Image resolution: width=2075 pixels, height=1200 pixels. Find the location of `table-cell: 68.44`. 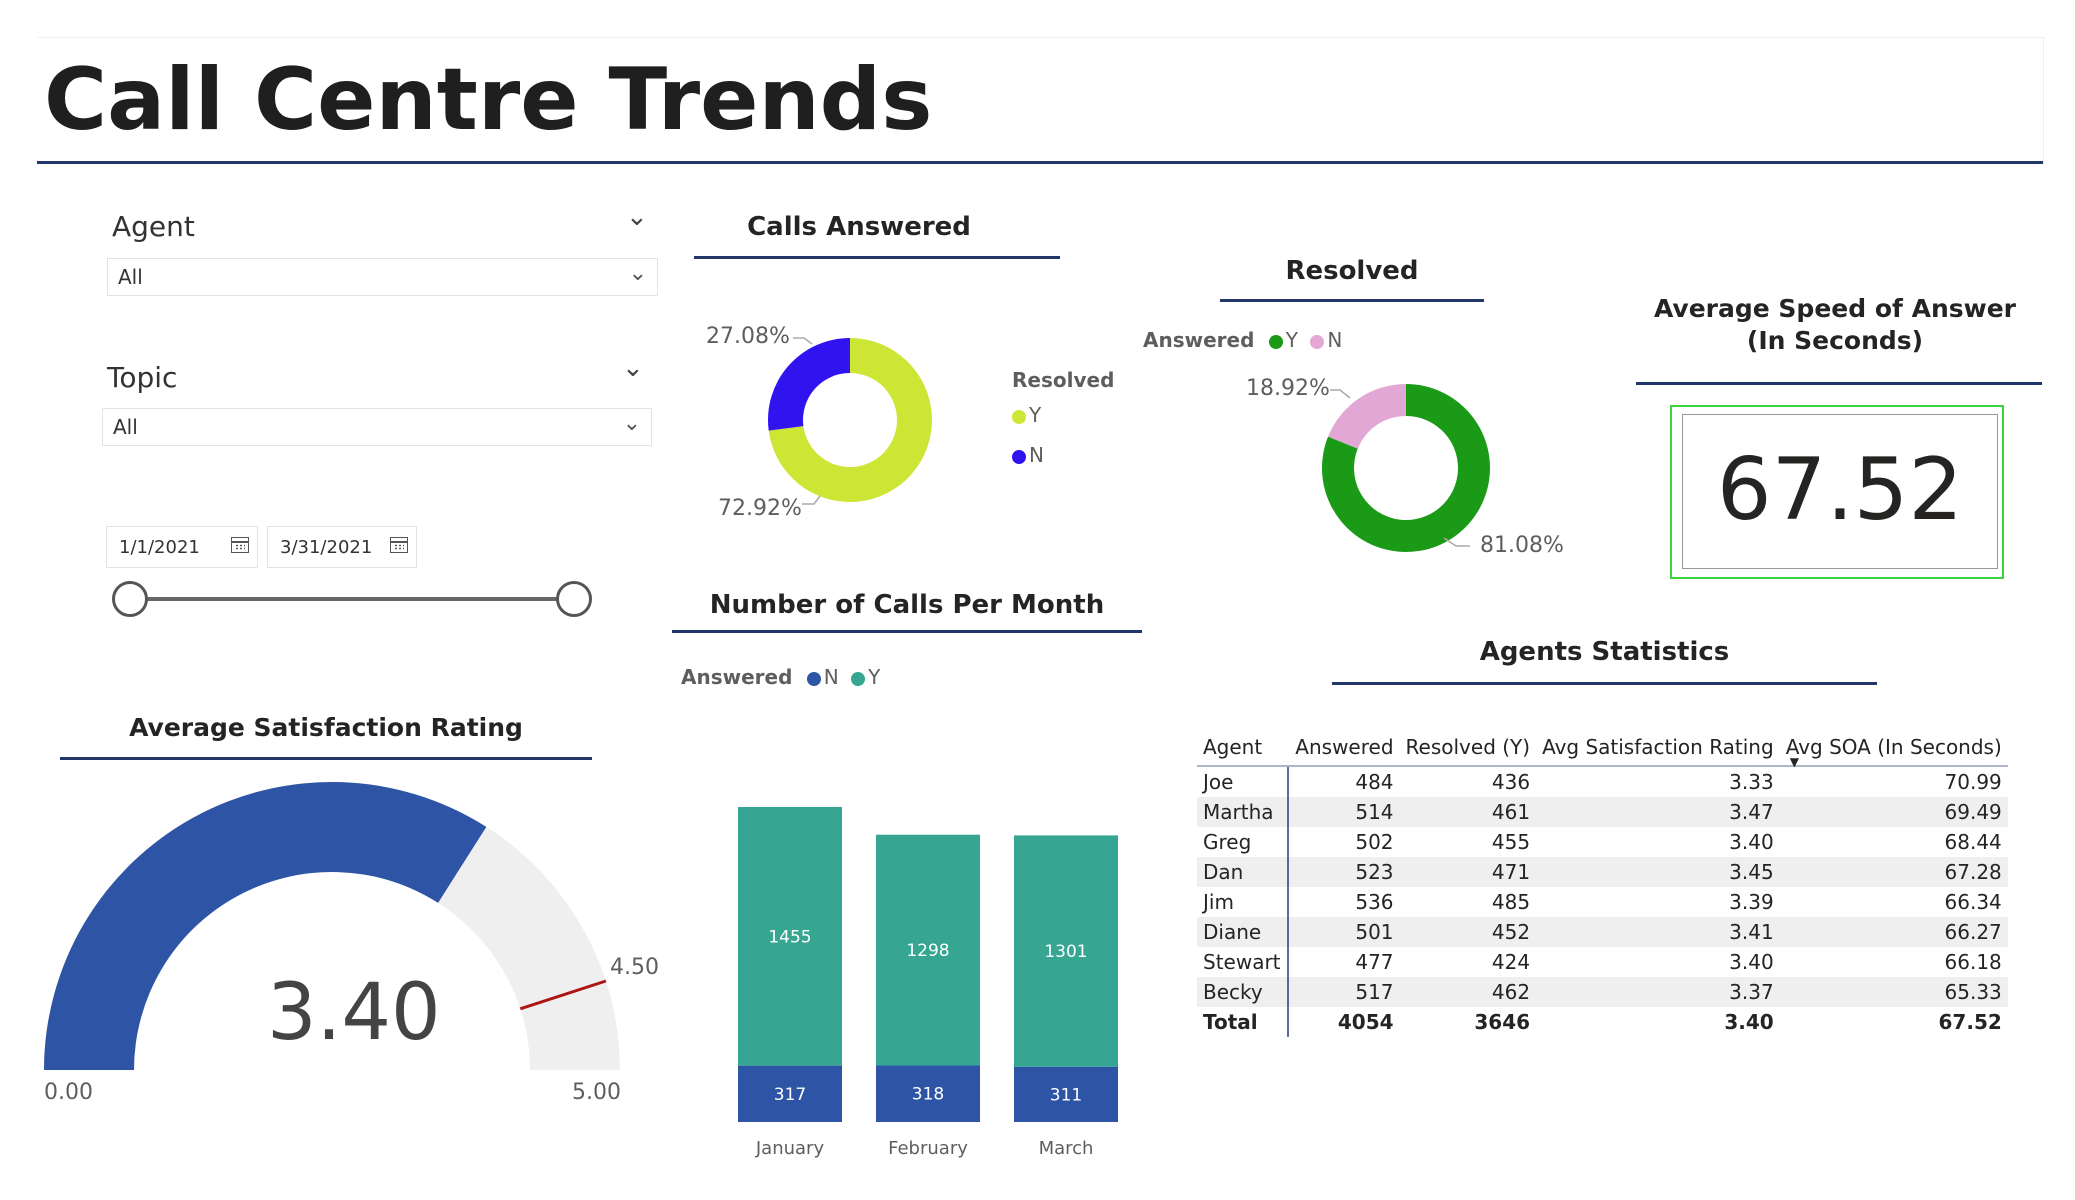

table-cell: 68.44 is located at coordinates (1973, 842).